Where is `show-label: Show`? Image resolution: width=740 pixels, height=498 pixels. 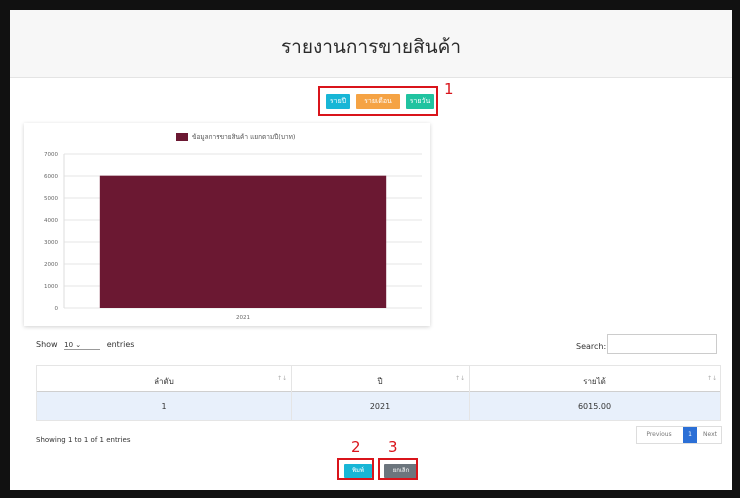
show-label: Show is located at coordinates (47, 344).